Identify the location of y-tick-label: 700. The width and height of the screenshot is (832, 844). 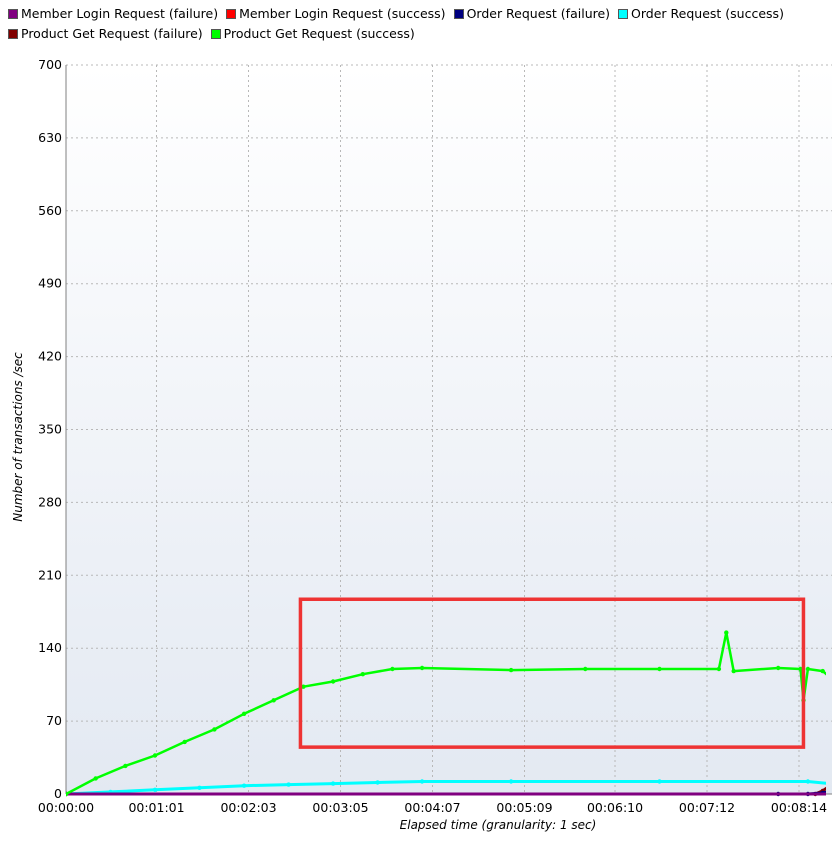
(50, 64).